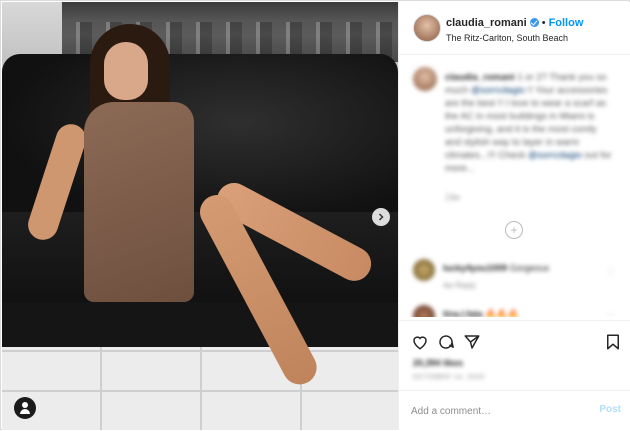 Image resolution: width=630 pixels, height=431 pixels. Describe the element at coordinates (514, 340) in the screenshot. I see `action-bar` at that location.